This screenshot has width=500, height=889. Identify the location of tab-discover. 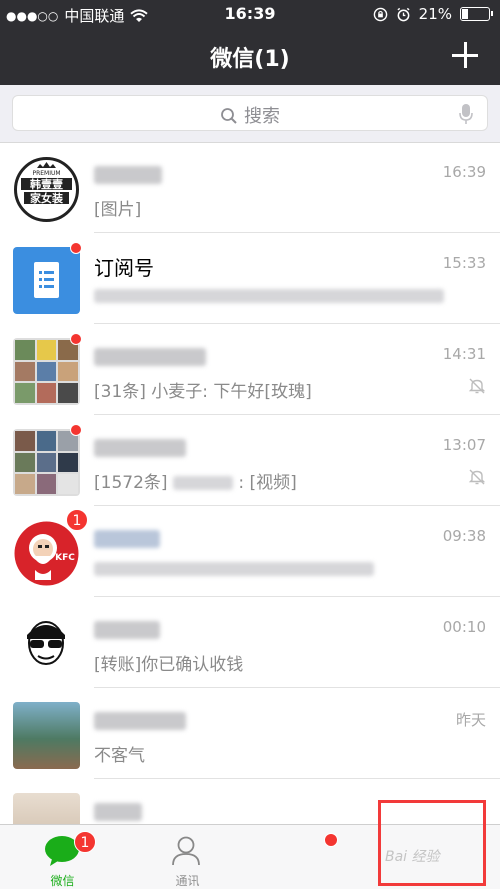
(312, 857).